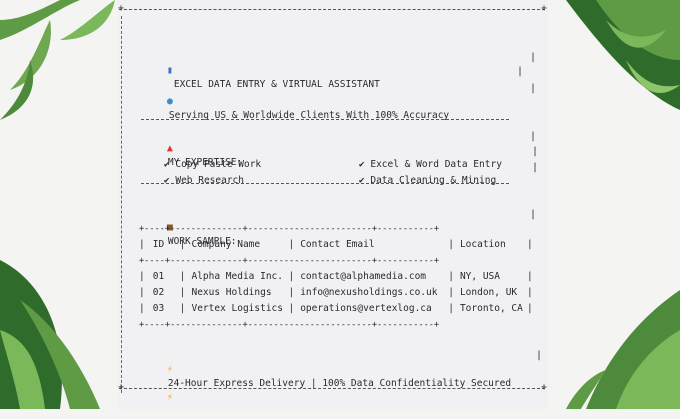  Describe the element at coordinates (482, 244) in the screenshot. I see `column-header: Location` at that location.